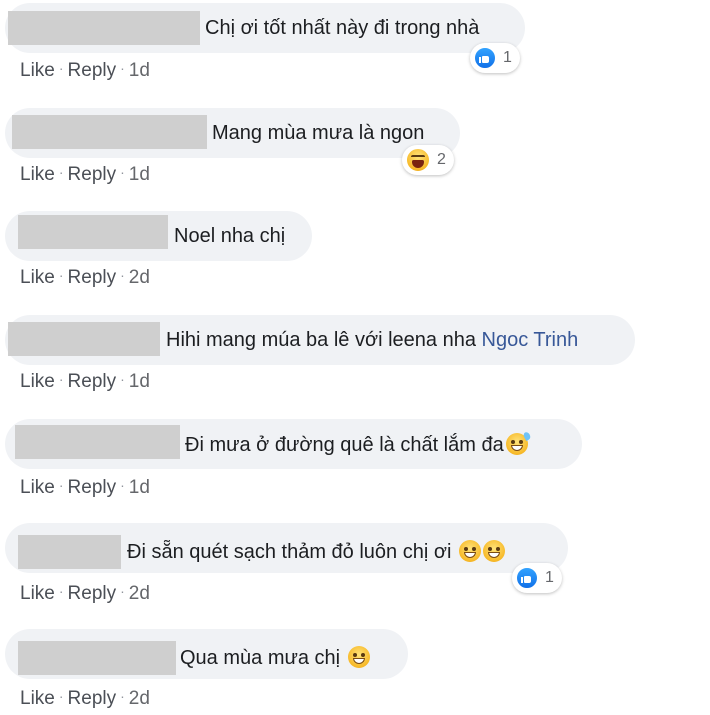 Image resolution: width=710 pixels, height=715 pixels. Describe the element at coordinates (518, 443) in the screenshot. I see `grinning-sweat-emoji` at that location.